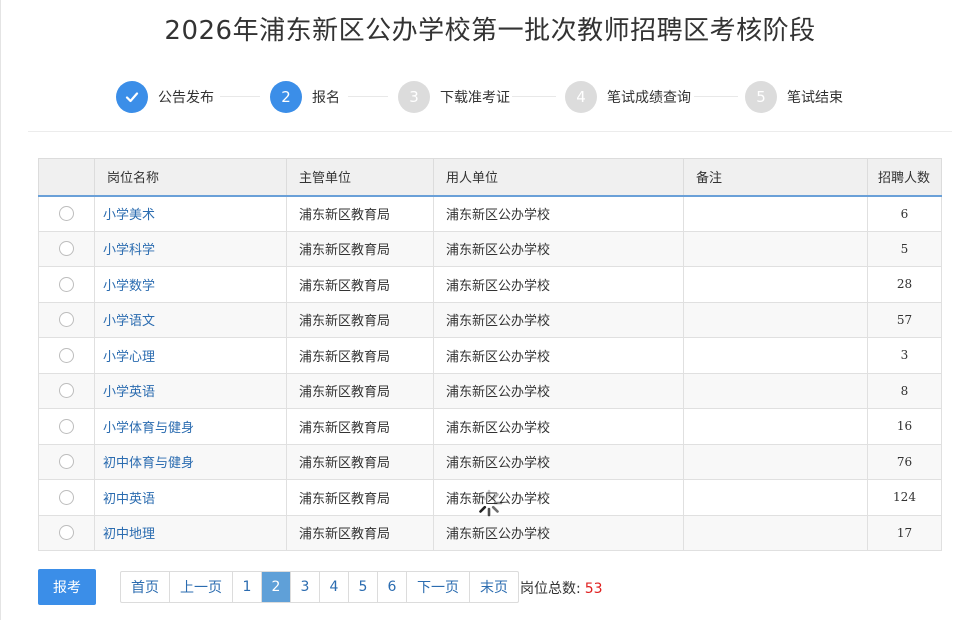 This screenshot has height=620, width=960. I want to click on position-name-link: 小学数学, so click(190, 284).